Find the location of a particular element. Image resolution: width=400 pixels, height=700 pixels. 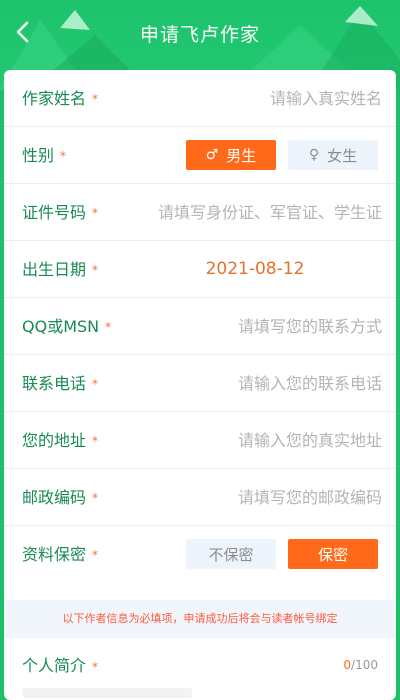

female-icon: ♀ is located at coordinates (314, 155).